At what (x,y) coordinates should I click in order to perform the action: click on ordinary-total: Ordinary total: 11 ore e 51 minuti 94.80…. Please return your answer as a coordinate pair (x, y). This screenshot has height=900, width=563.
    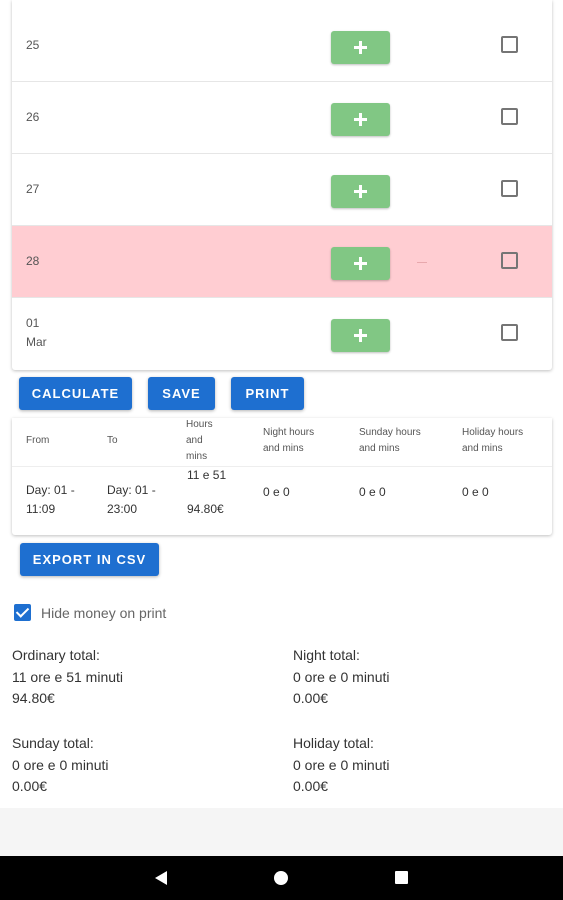
    Looking at the image, I should click on (67, 677).